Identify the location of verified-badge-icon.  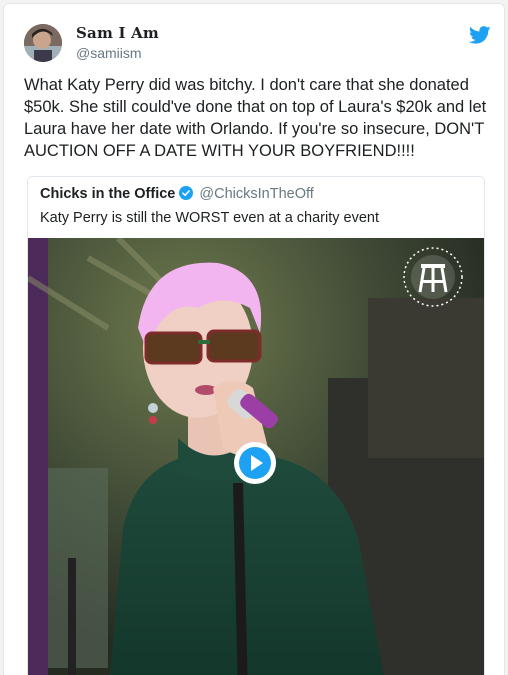
(186, 193).